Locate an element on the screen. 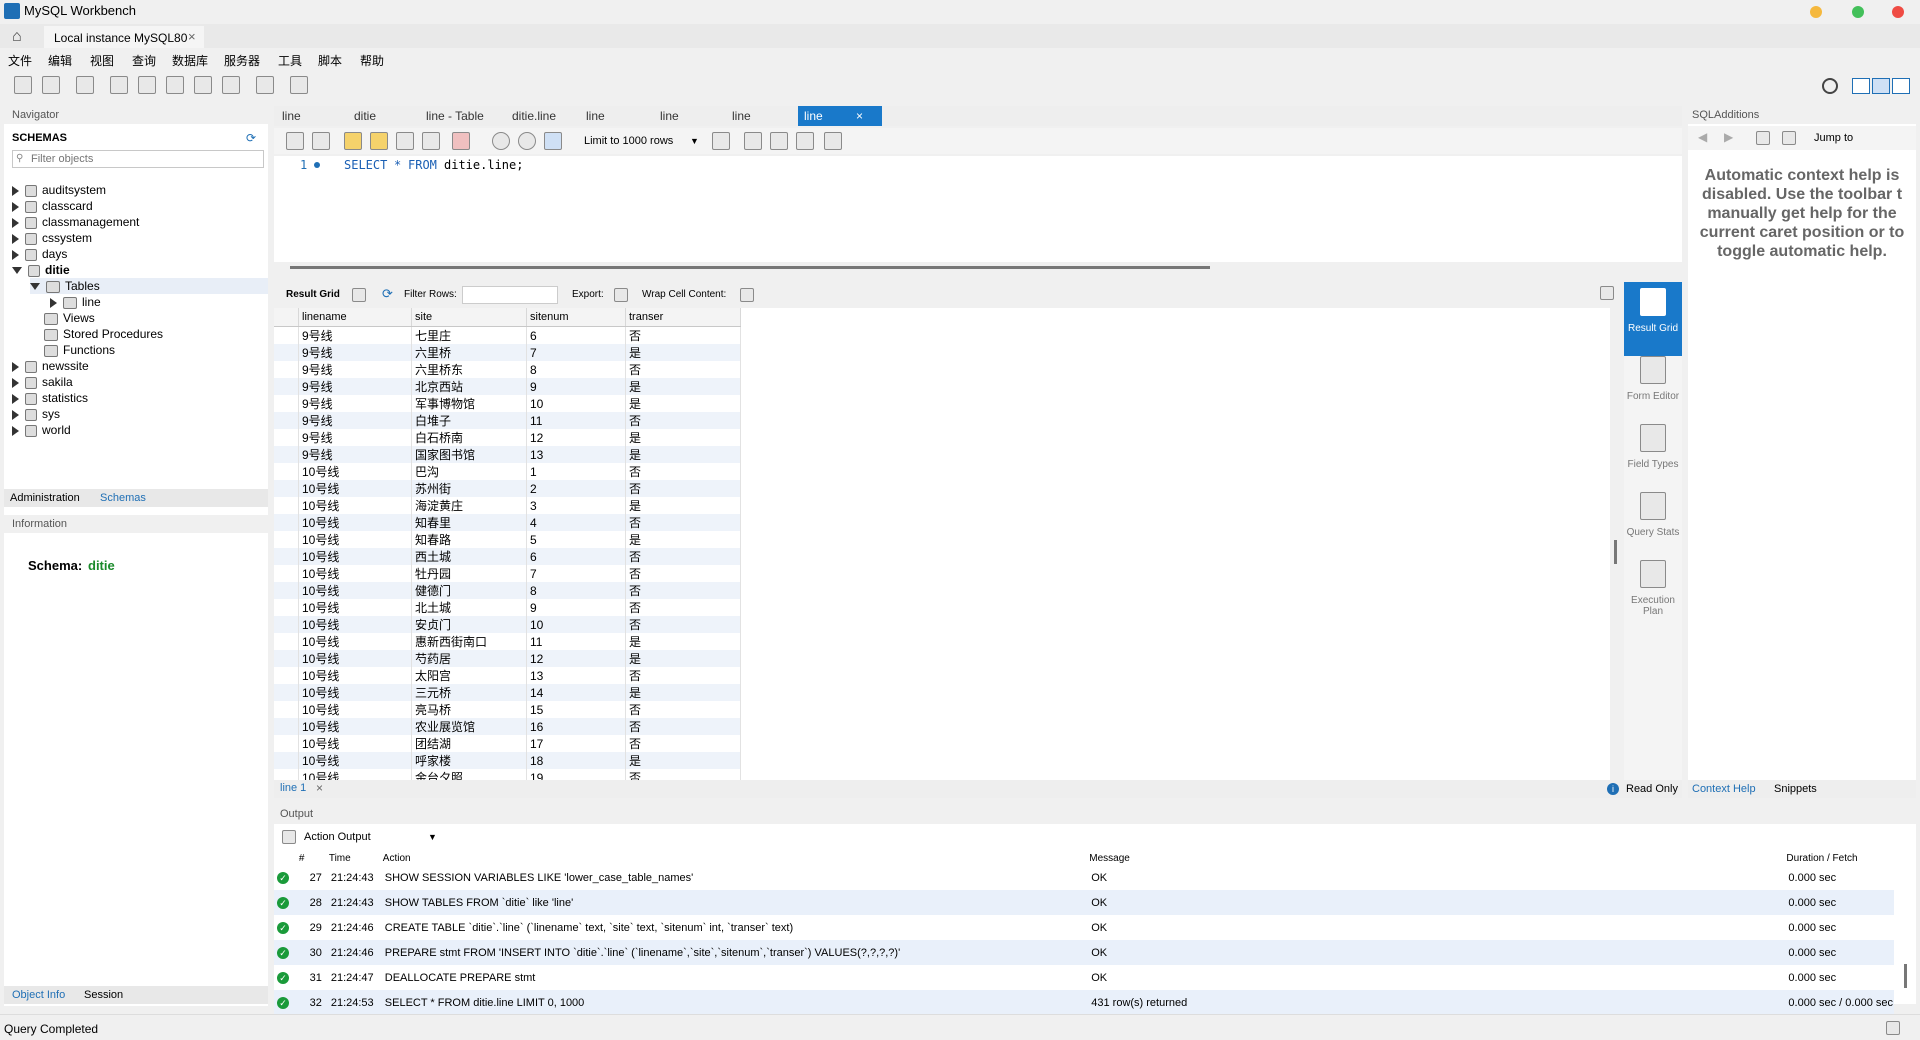 The width and height of the screenshot is (1920, 1040). cell-site: 惠新西街南口 is located at coordinates (469, 641).